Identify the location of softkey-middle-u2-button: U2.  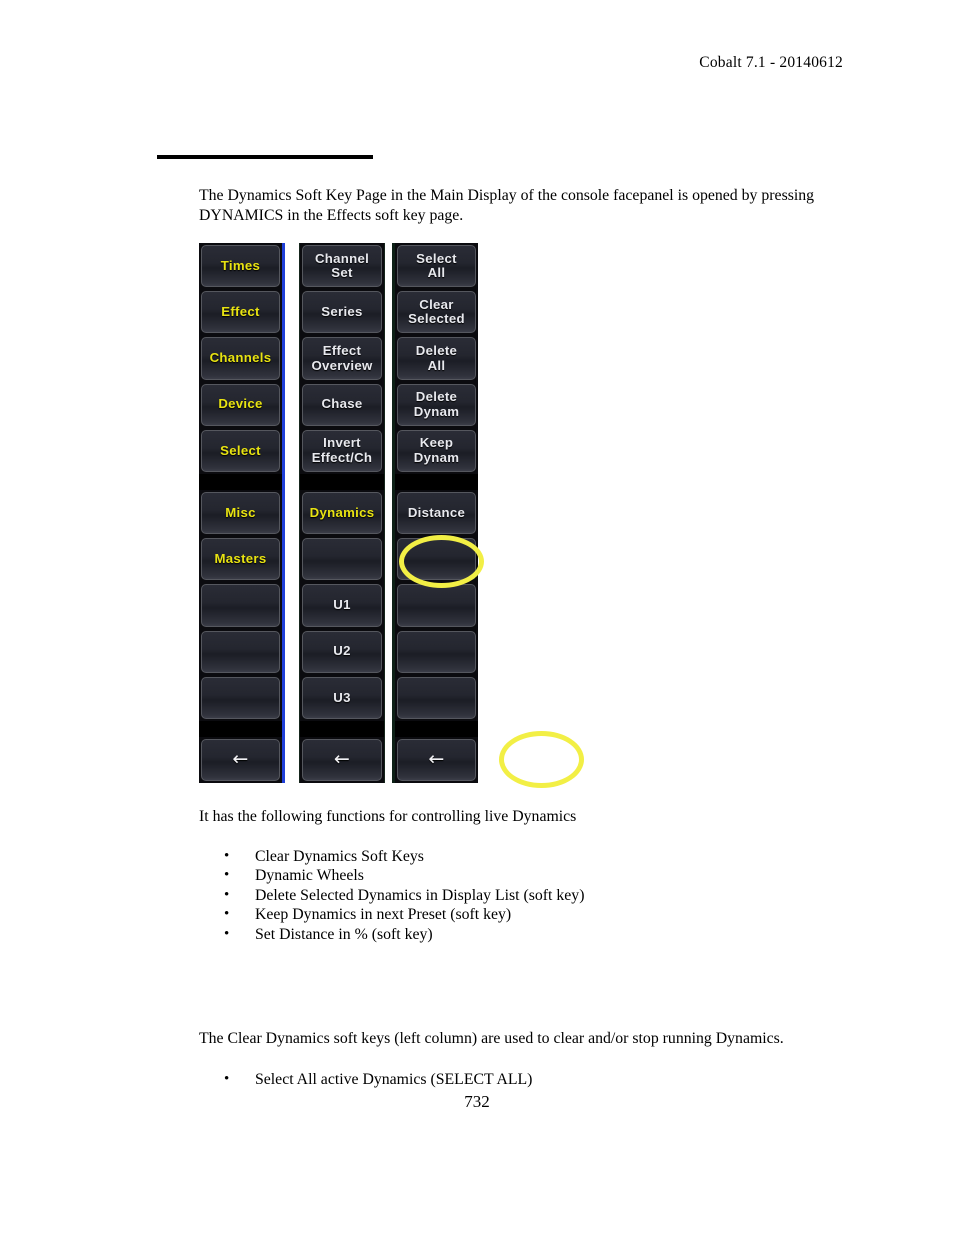
(342, 651).